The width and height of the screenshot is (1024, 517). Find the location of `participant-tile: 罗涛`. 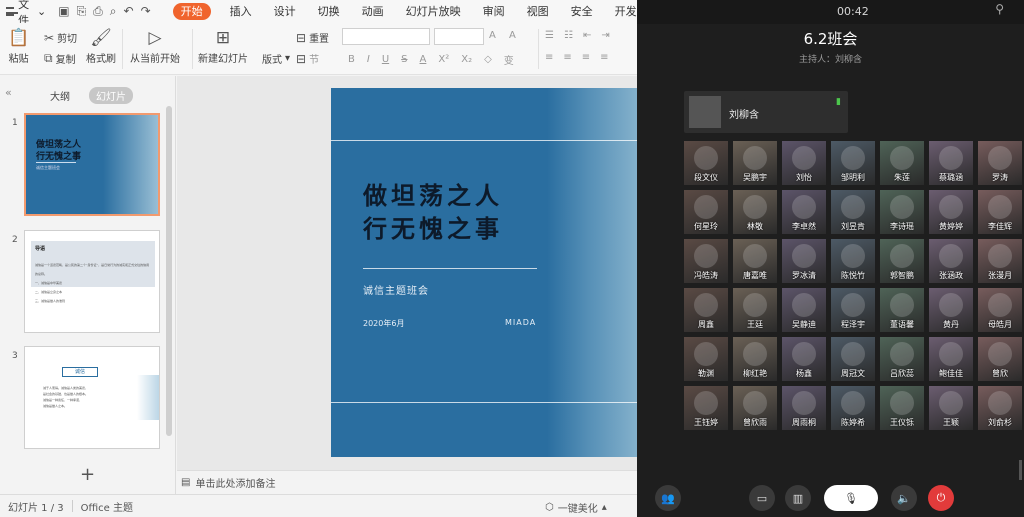

participant-tile: 罗涛 is located at coordinates (1000, 163).